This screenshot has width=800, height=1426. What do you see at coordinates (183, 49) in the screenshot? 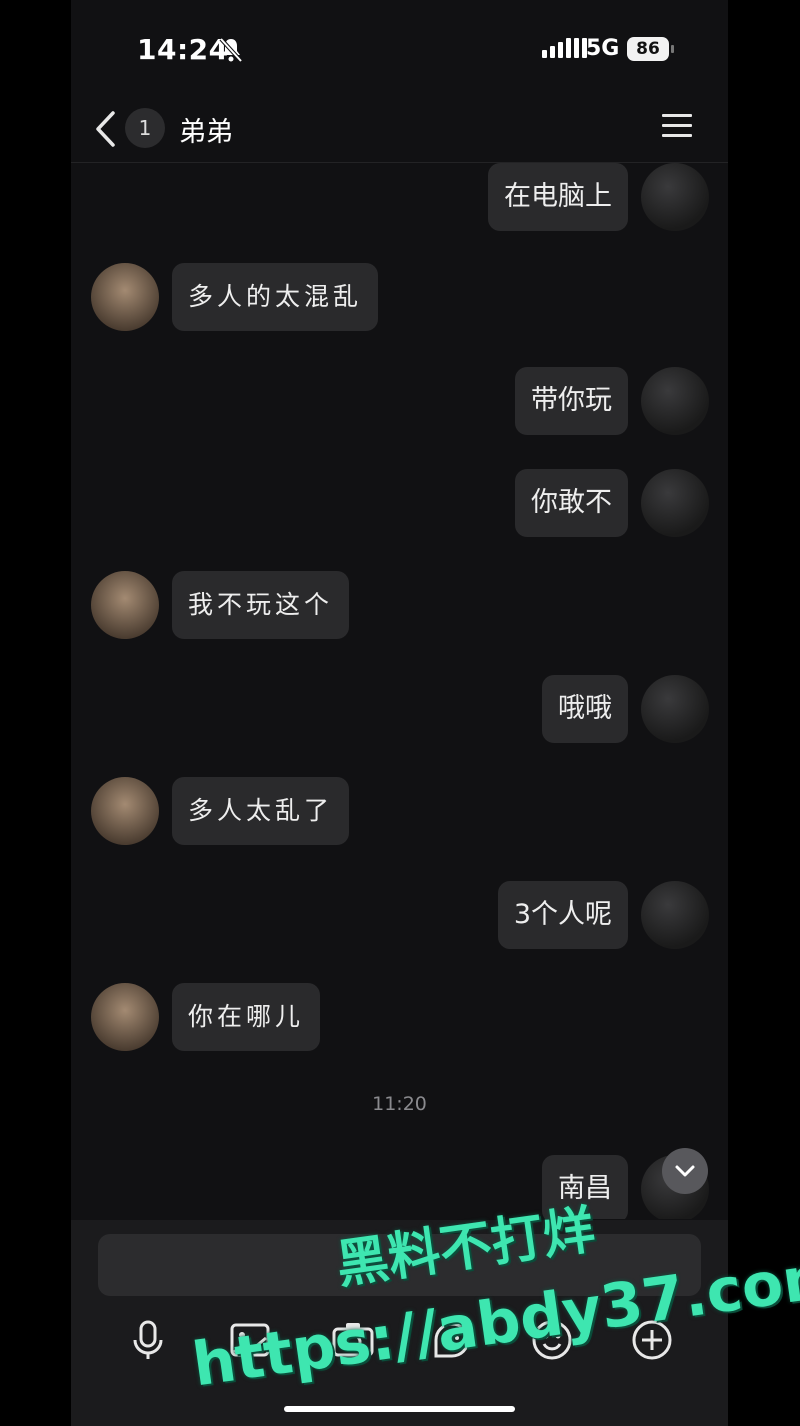
I see `status-time: 14:24` at bounding box center [183, 49].